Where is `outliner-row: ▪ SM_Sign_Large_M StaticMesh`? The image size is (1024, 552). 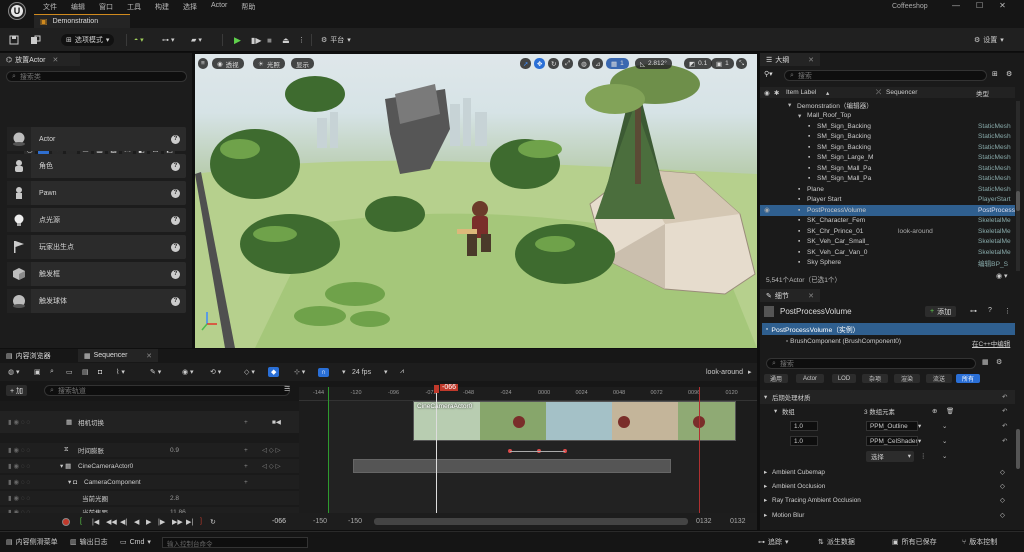
outliner-row: ▪ SM_Sign_Large_M StaticMesh is located at coordinates (887, 158).